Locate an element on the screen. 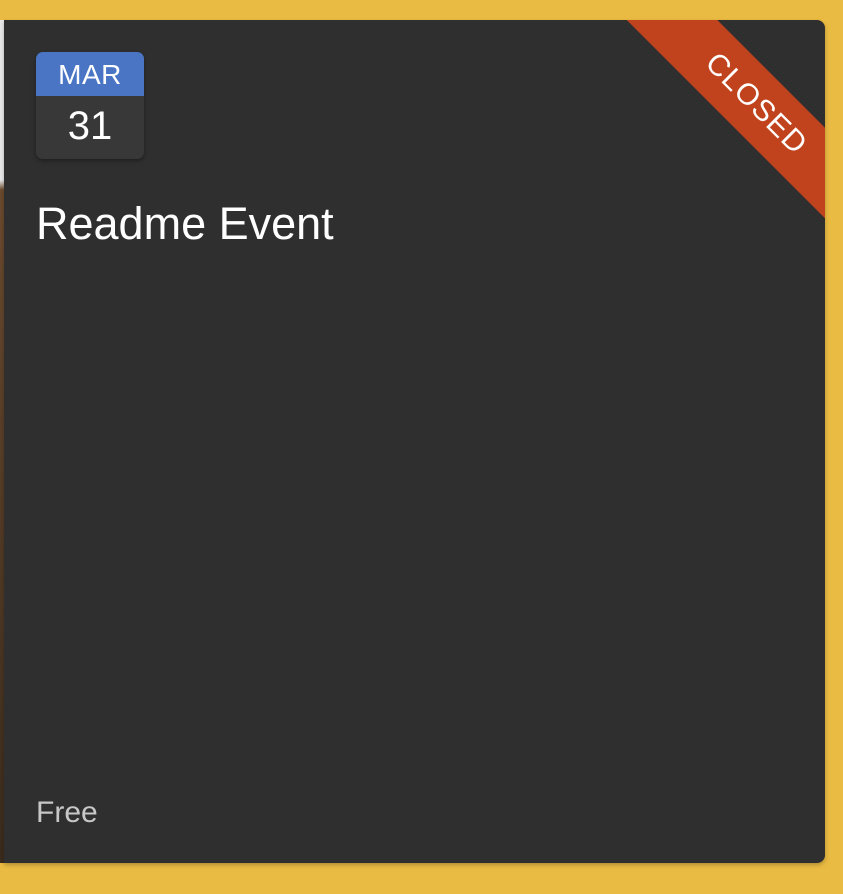 The height and width of the screenshot is (894, 843). date-day: 31 is located at coordinates (90, 126).